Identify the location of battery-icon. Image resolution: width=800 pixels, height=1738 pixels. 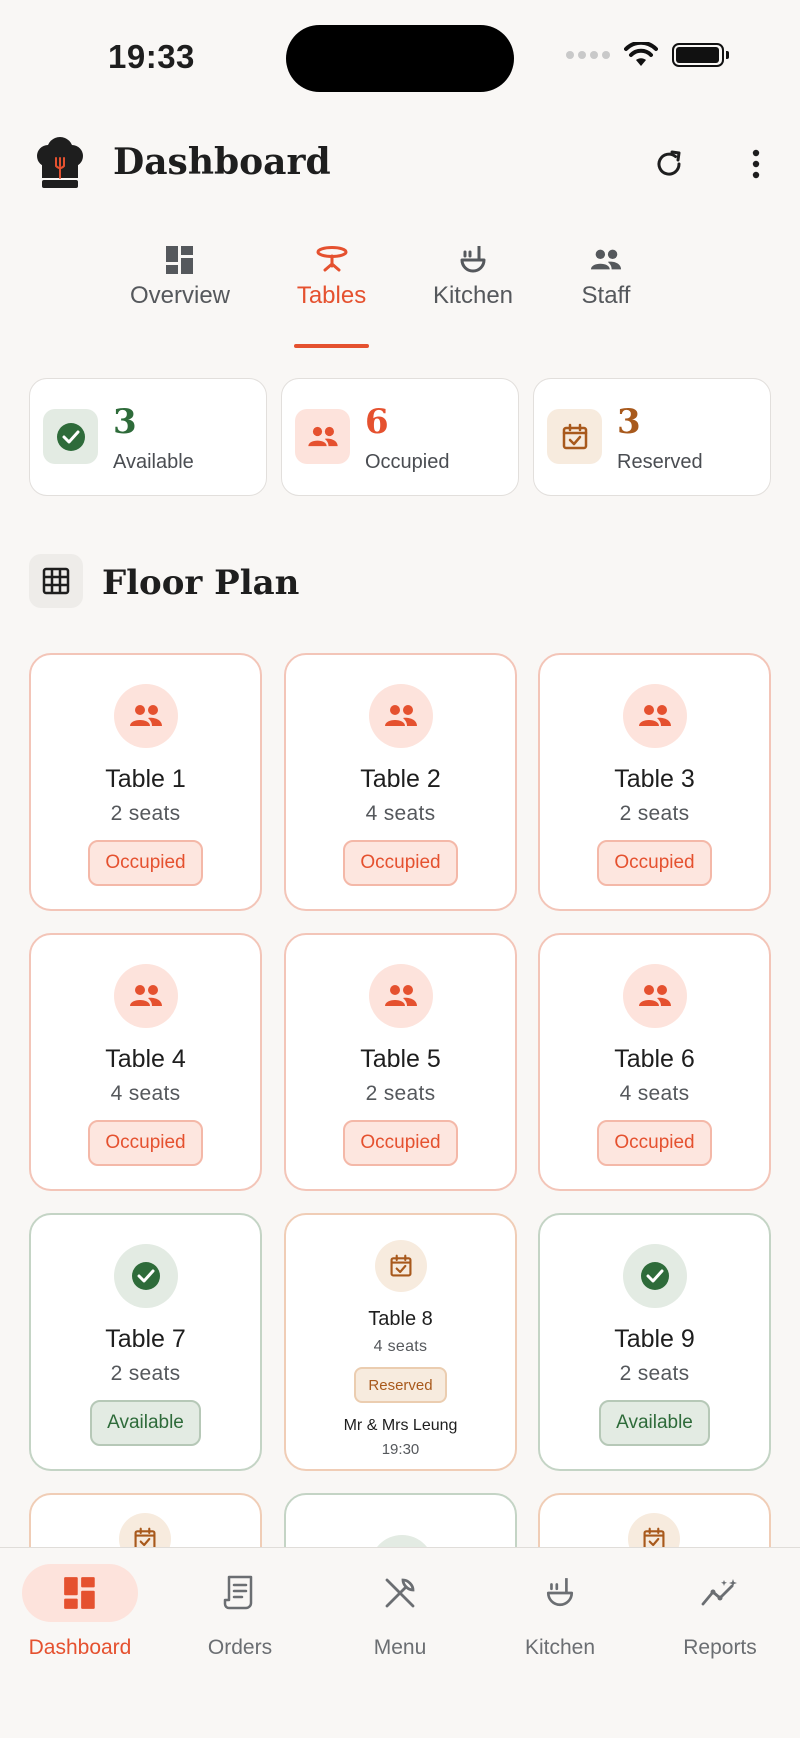
(700, 55).